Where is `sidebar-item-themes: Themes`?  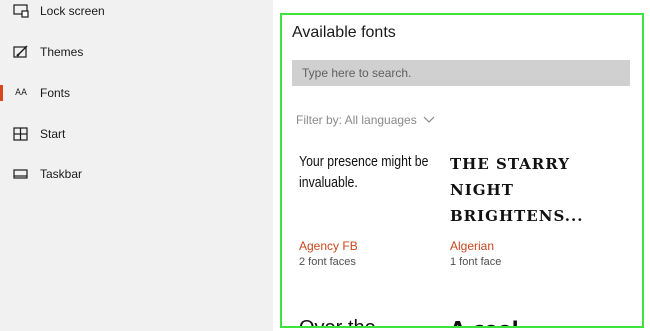
sidebar-item-themes: Themes is located at coordinates (136, 52).